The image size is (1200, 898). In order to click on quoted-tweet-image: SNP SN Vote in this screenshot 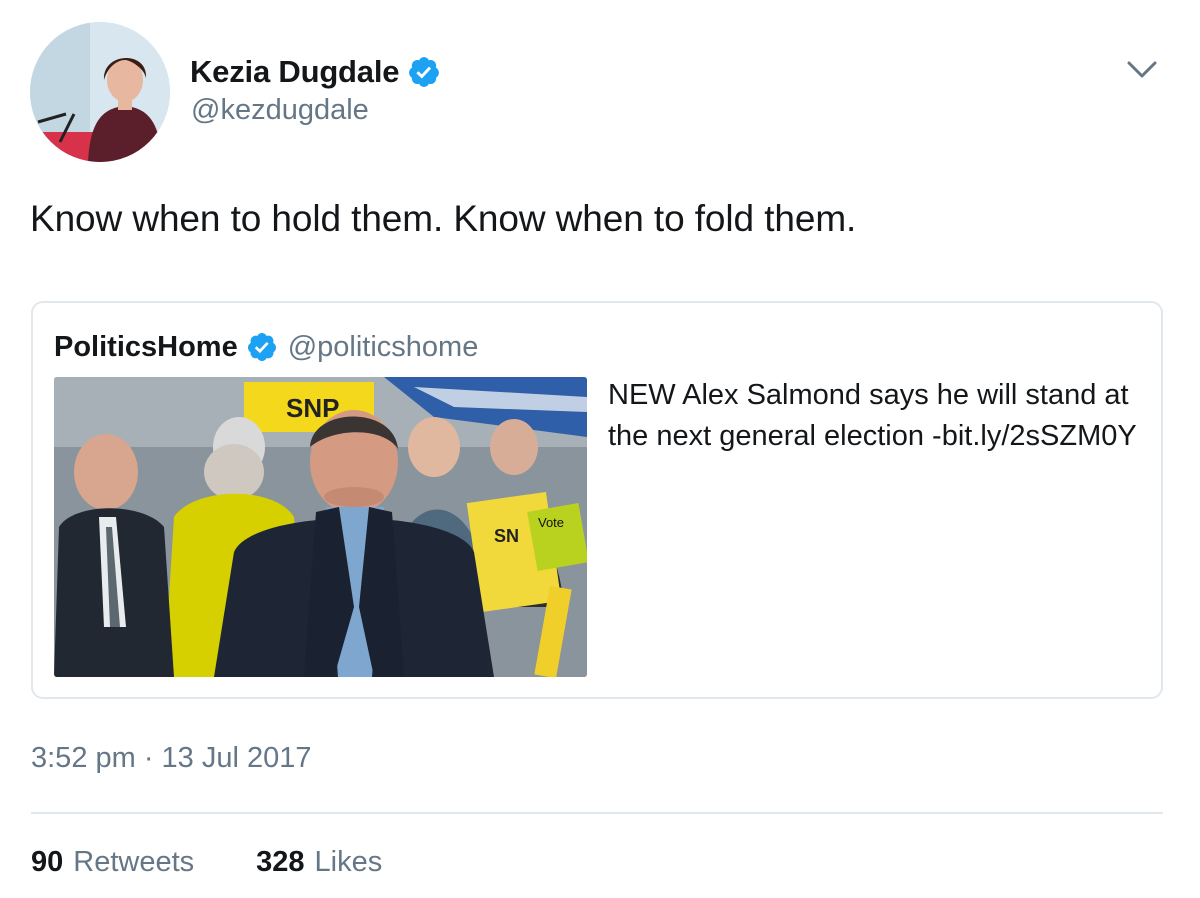, I will do `click(320, 527)`.